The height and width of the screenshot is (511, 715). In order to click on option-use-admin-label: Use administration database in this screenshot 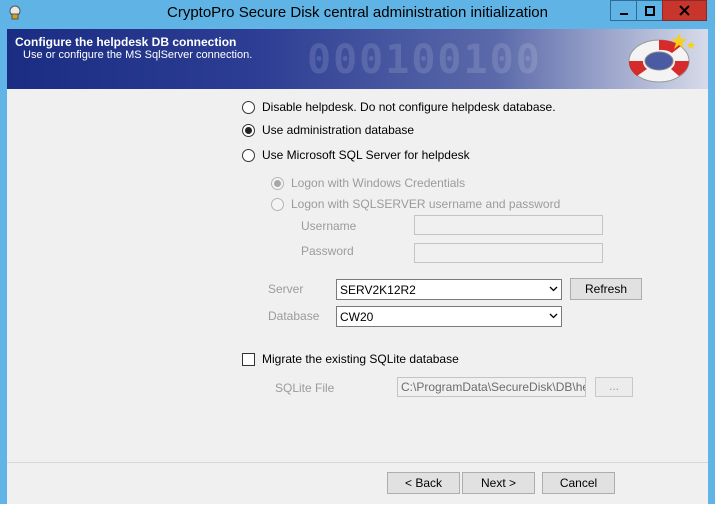, I will do `click(338, 130)`.